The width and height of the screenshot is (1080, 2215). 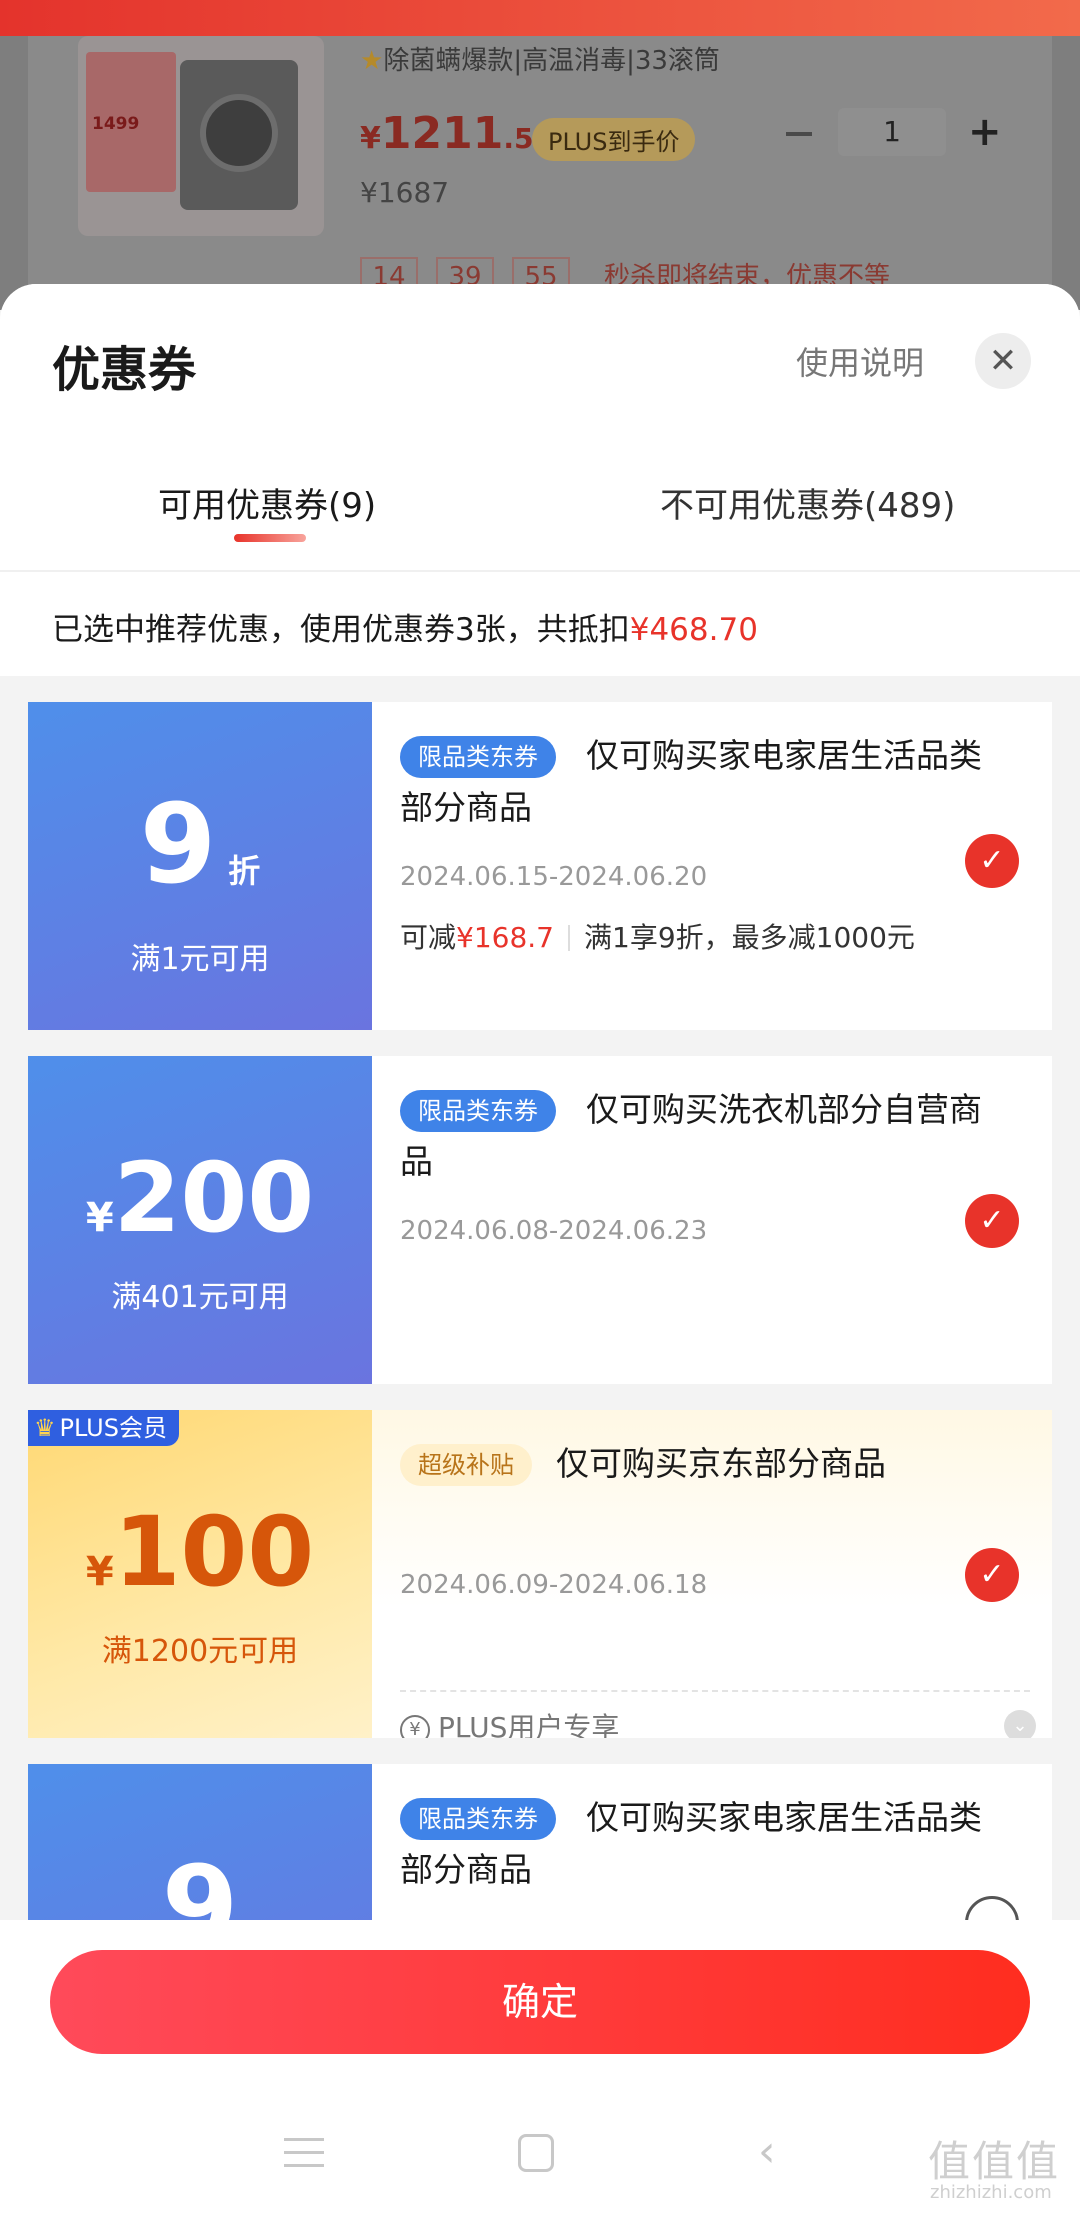 I want to click on sheet-header: 优惠券 使用说明 ✕ 可用优惠券(9) 不可用优惠券(489), so click(x=540, y=427).